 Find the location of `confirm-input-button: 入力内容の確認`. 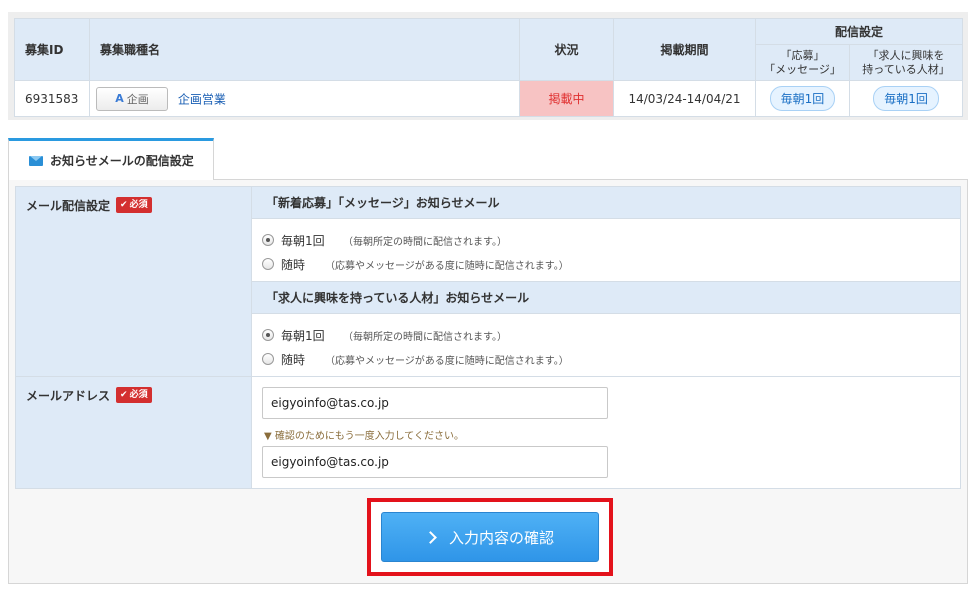

confirm-input-button: 入力内容の確認 is located at coordinates (490, 537).